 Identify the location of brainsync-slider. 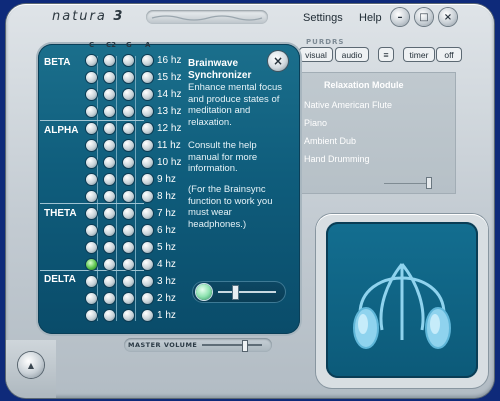
(239, 292).